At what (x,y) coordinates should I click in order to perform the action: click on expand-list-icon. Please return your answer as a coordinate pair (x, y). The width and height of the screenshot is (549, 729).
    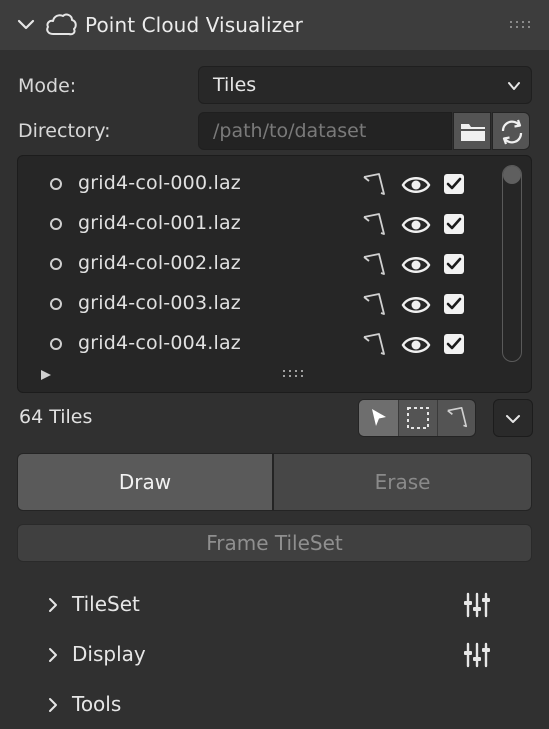
    Looking at the image, I should click on (46, 375).